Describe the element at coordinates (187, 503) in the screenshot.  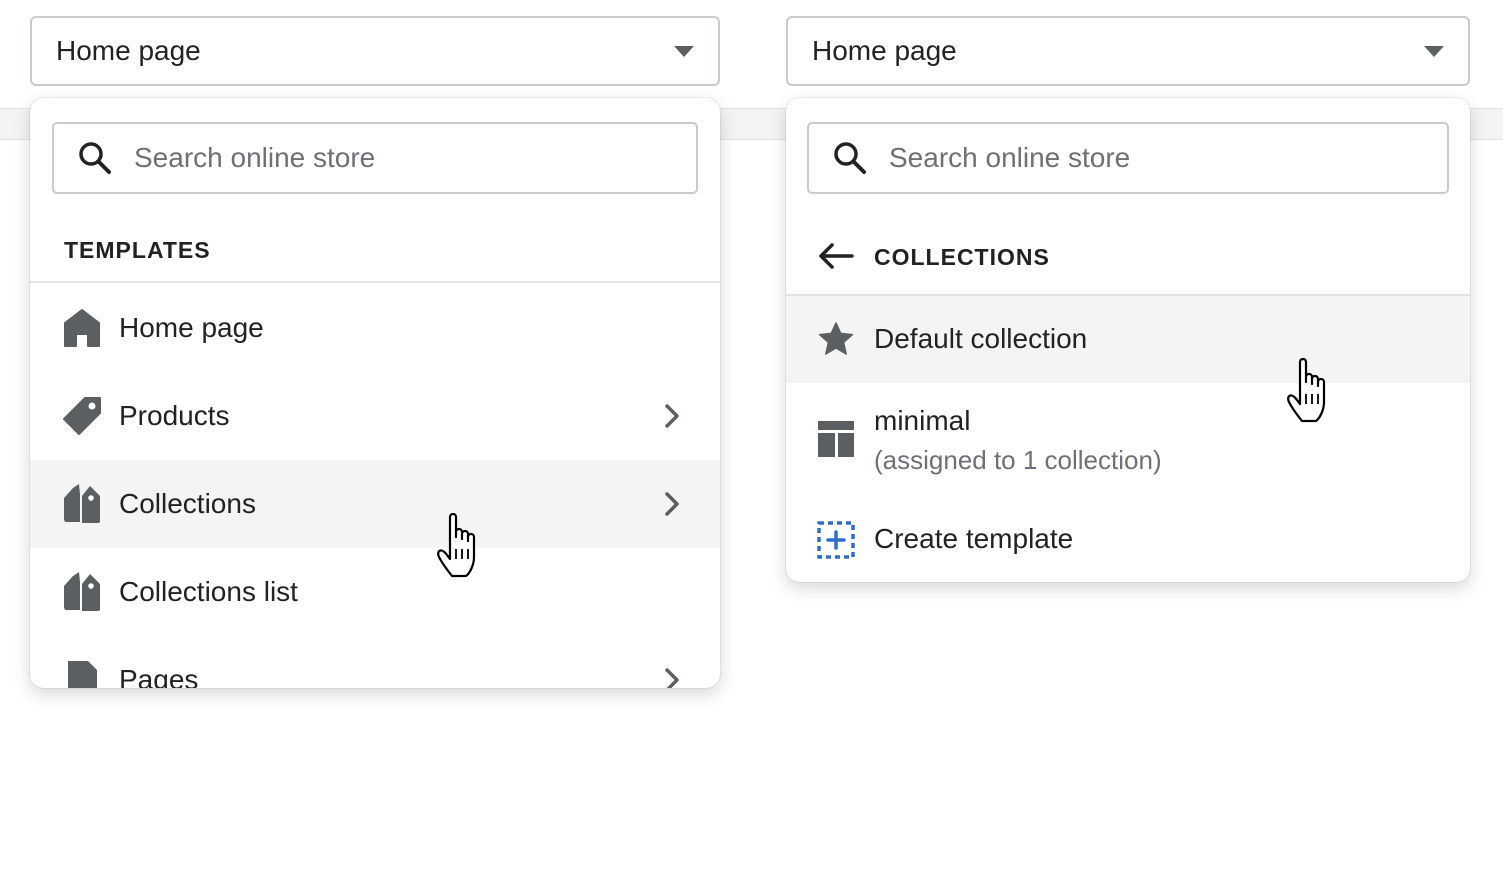
I see `template-item-label: Collections` at that location.